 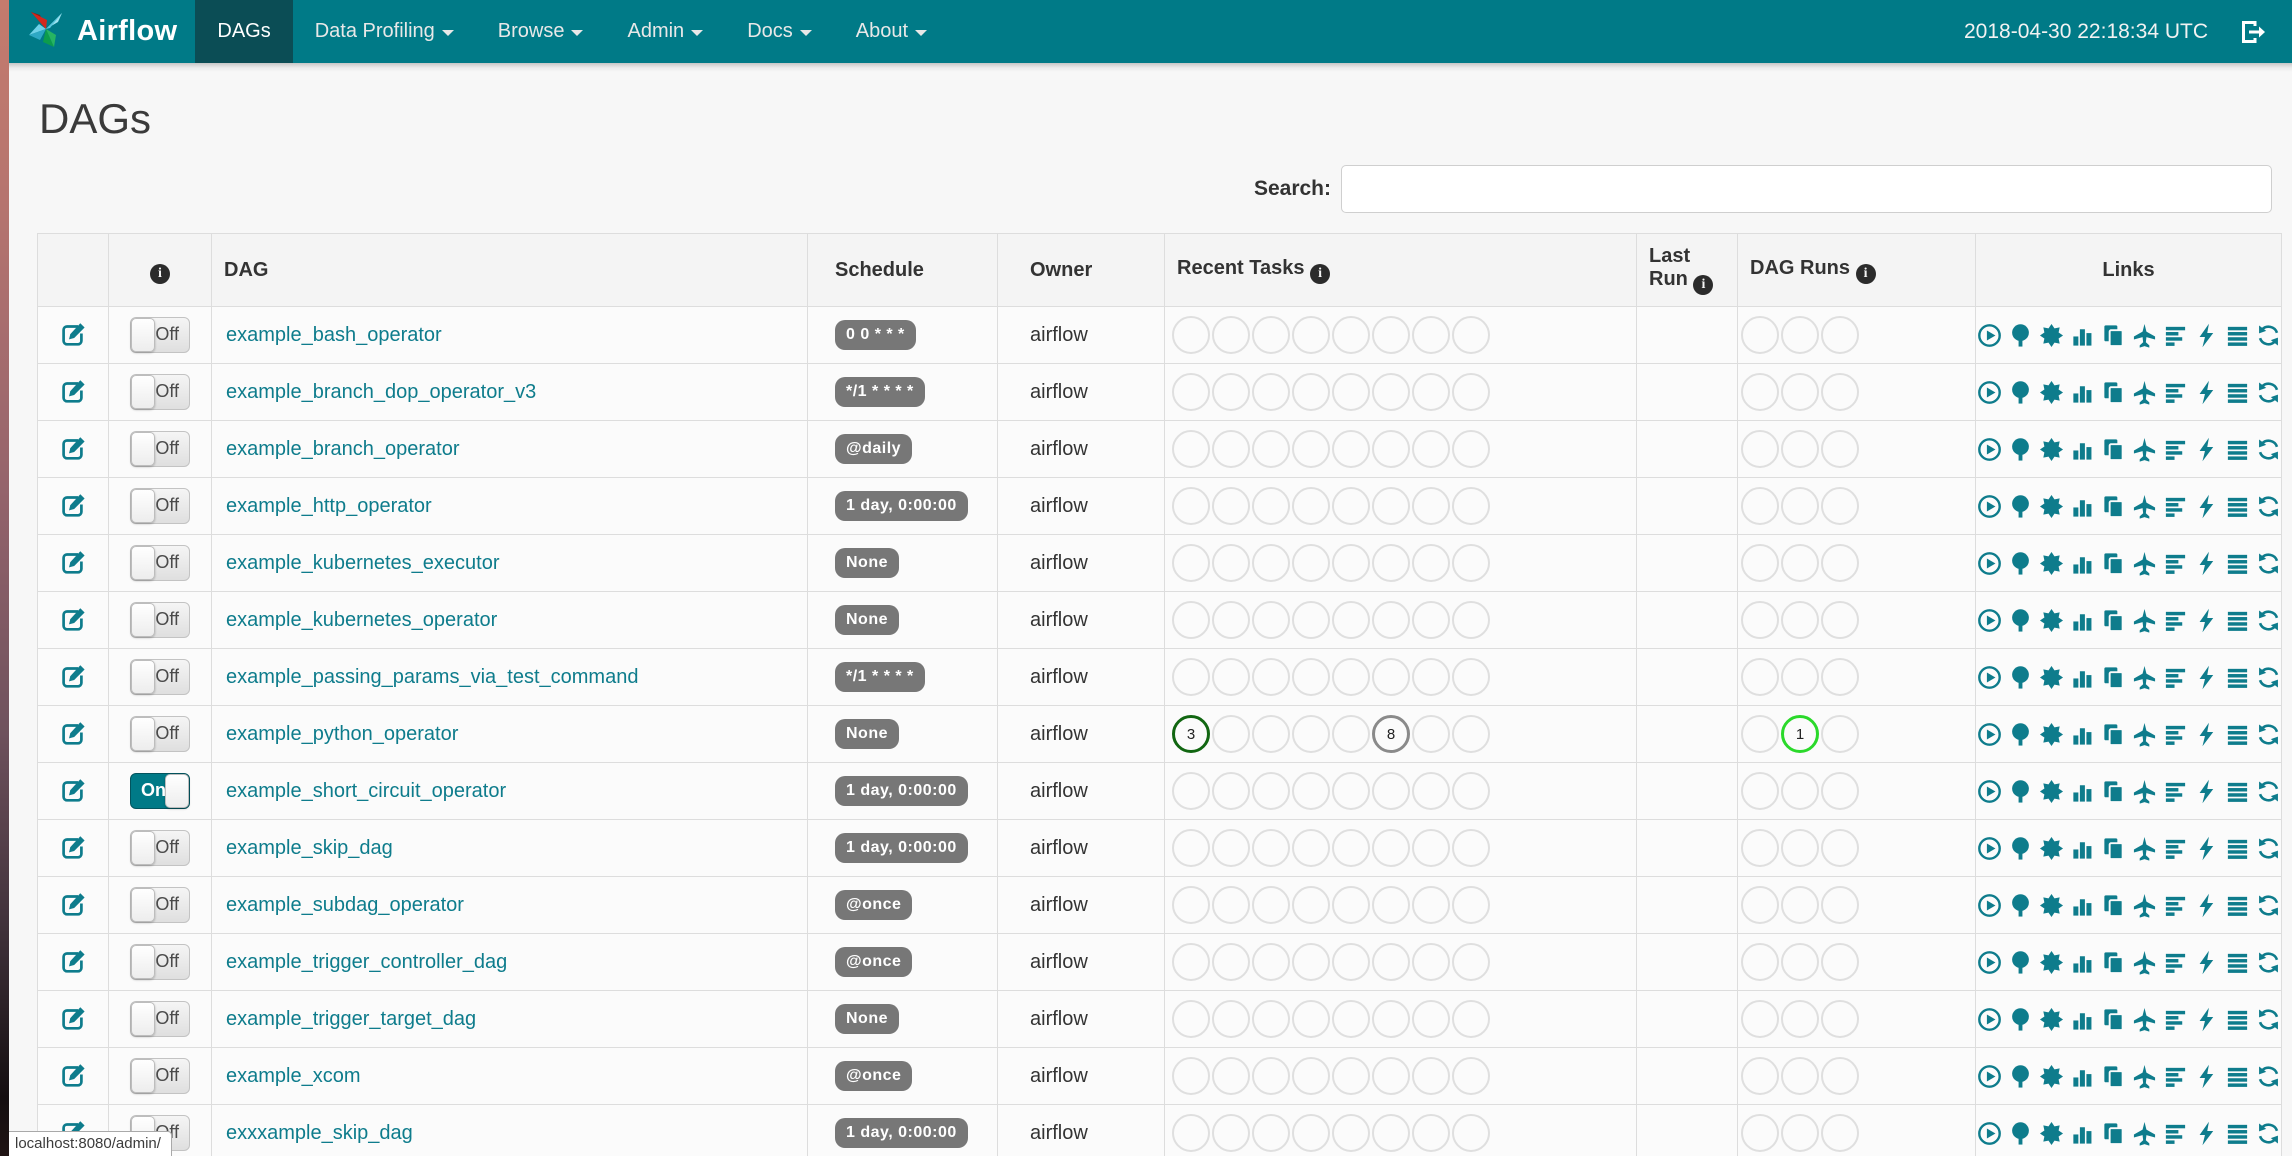 I want to click on dag-link: example_trigger_controller_dag, so click(x=366, y=962).